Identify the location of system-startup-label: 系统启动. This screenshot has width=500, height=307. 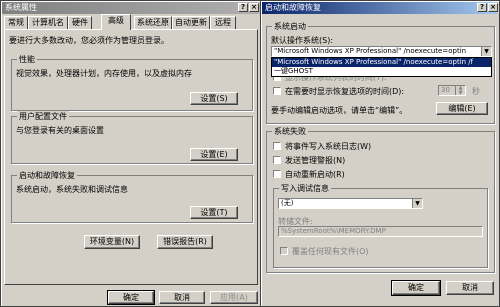
(290, 26).